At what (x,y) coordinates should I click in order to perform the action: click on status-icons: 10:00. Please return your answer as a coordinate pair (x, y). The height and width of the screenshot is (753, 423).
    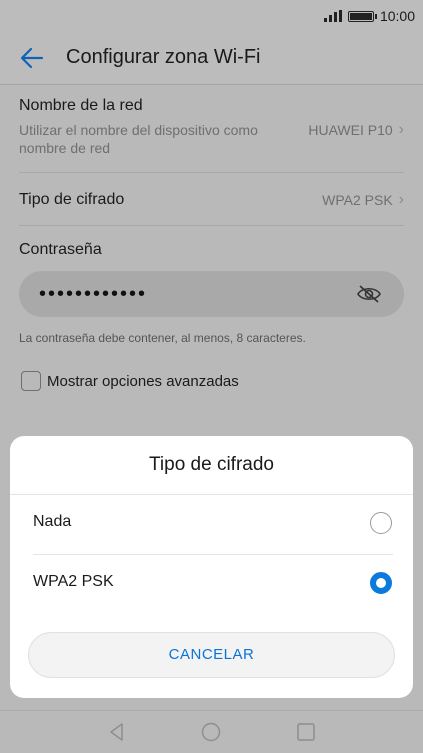
    Looking at the image, I should click on (369, 16).